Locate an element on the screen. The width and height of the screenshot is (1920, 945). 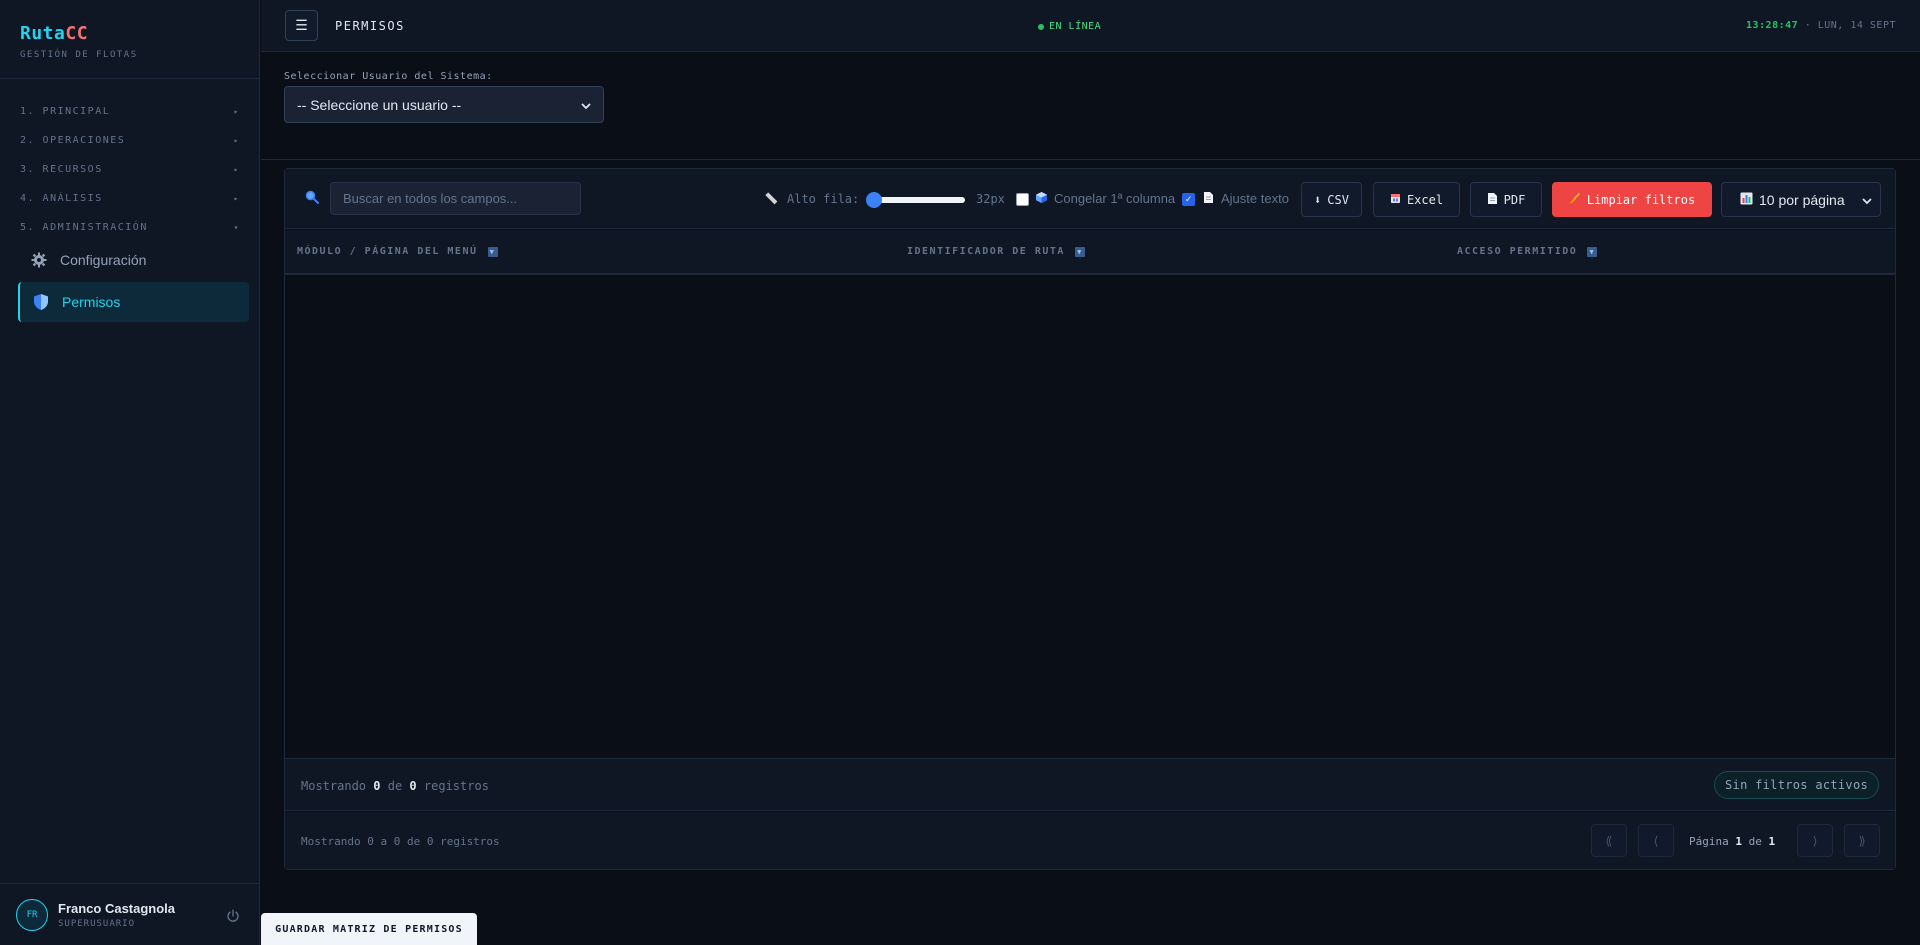
gear-icon is located at coordinates (39, 260).